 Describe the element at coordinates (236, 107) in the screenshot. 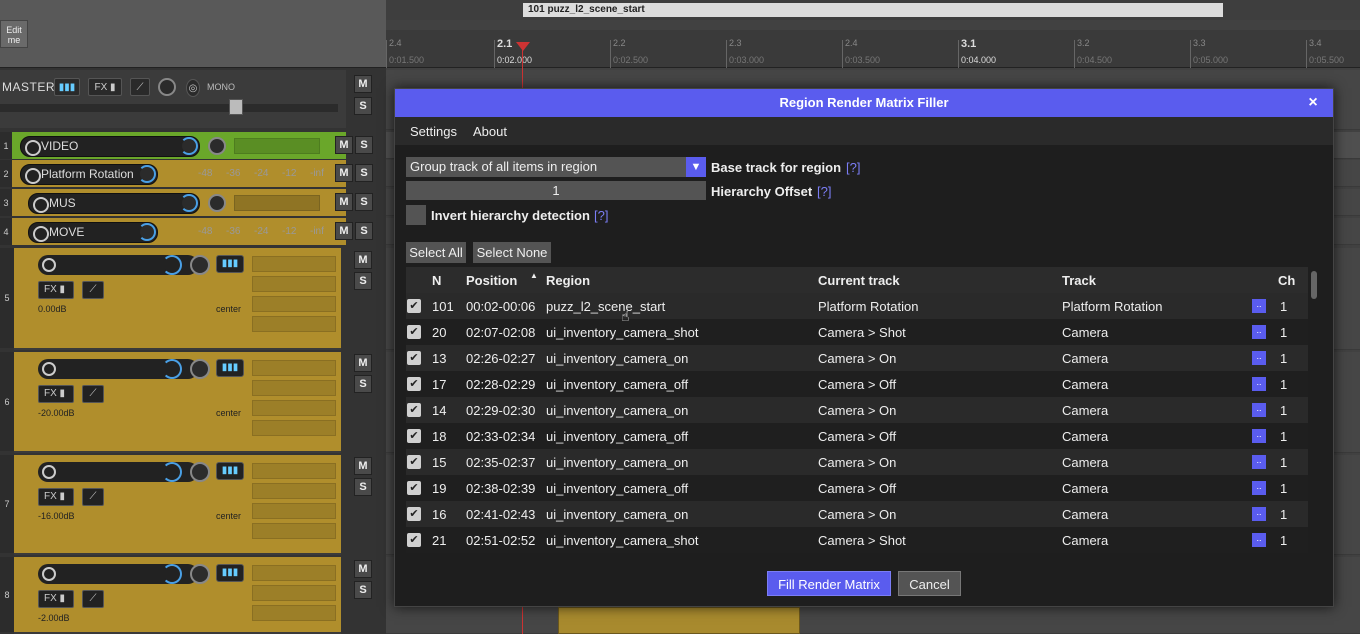

I see `master-fader-handle` at that location.